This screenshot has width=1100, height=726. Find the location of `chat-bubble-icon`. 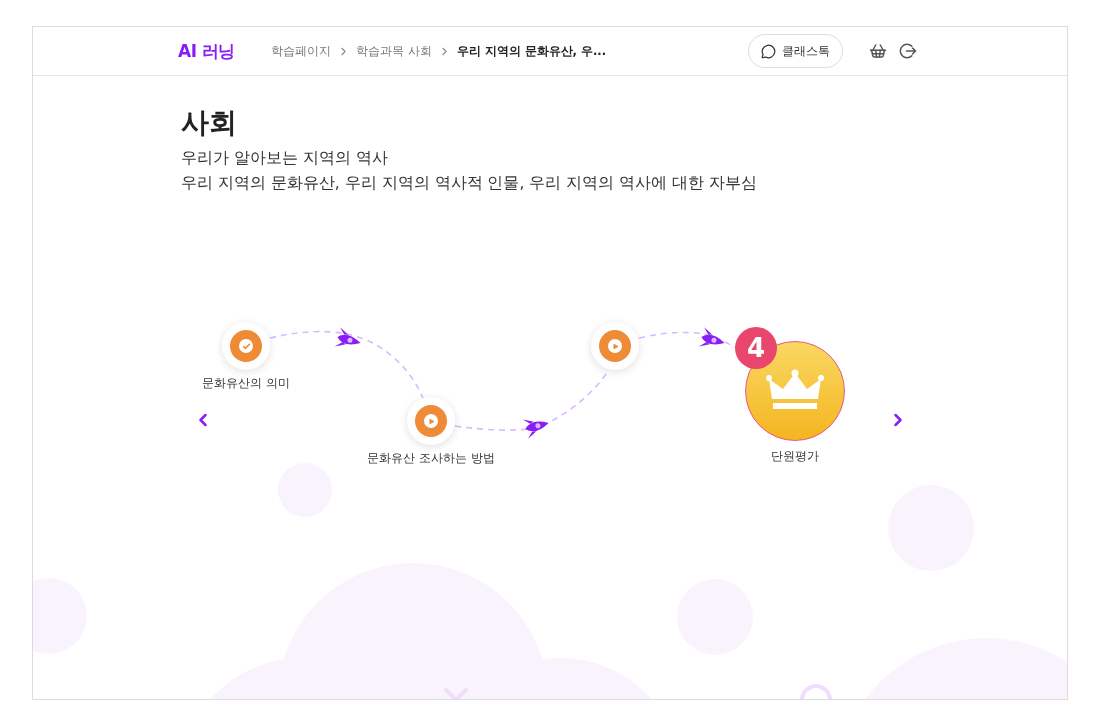

chat-bubble-icon is located at coordinates (768, 51).